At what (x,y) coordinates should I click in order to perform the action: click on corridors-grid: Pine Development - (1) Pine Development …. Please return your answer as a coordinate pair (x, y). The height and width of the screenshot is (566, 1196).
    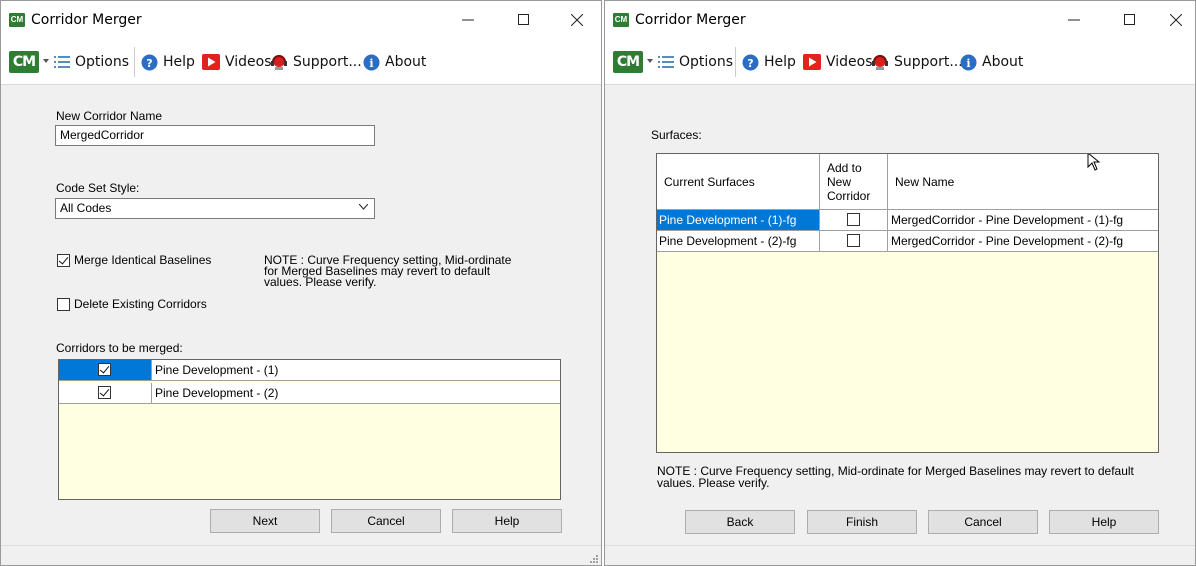
    Looking at the image, I should click on (309, 429).